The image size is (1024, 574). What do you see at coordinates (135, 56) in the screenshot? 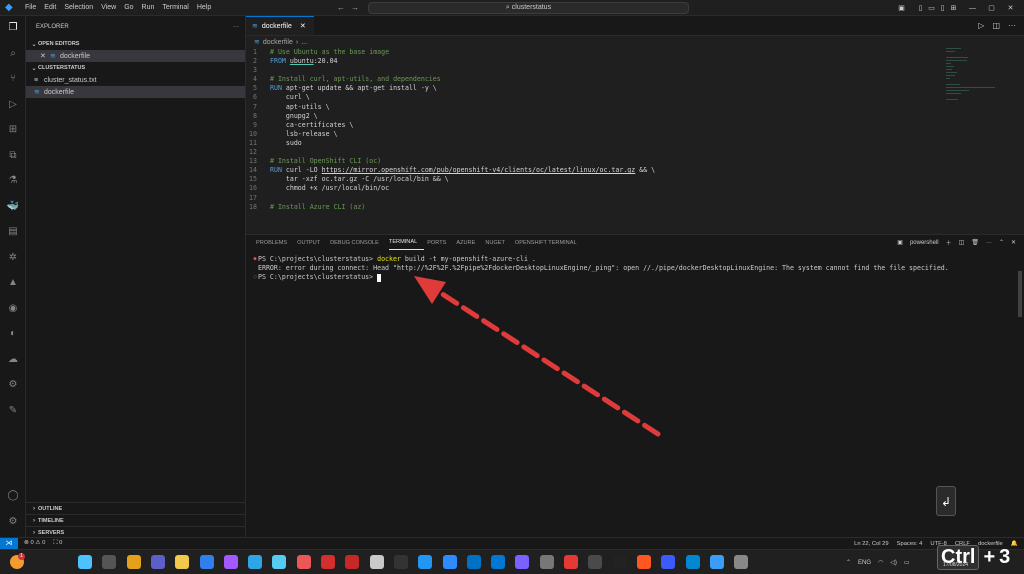
I see `open-editor-item: ✕ ≋ dockerfile` at bounding box center [135, 56].